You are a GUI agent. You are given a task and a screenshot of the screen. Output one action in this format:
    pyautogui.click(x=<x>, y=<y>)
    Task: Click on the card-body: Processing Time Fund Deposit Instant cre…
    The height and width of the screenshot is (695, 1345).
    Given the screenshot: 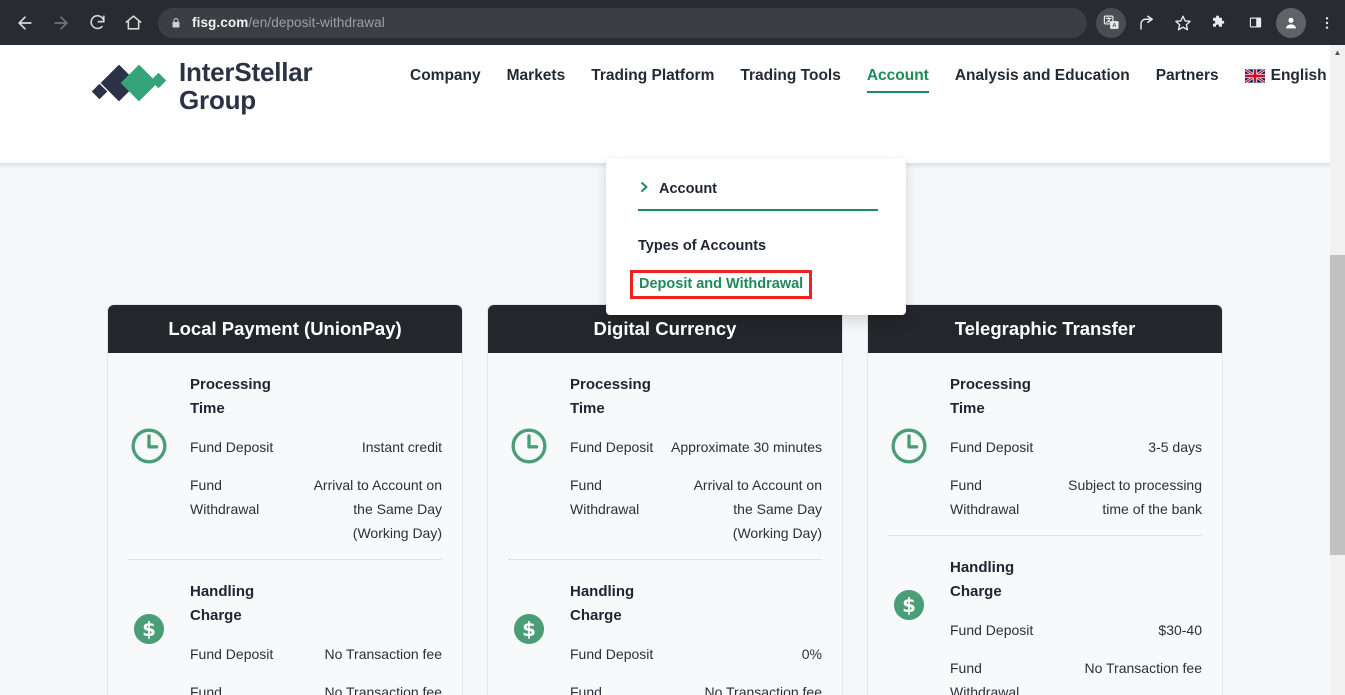 What is the action you would take?
    pyautogui.click(x=285, y=524)
    